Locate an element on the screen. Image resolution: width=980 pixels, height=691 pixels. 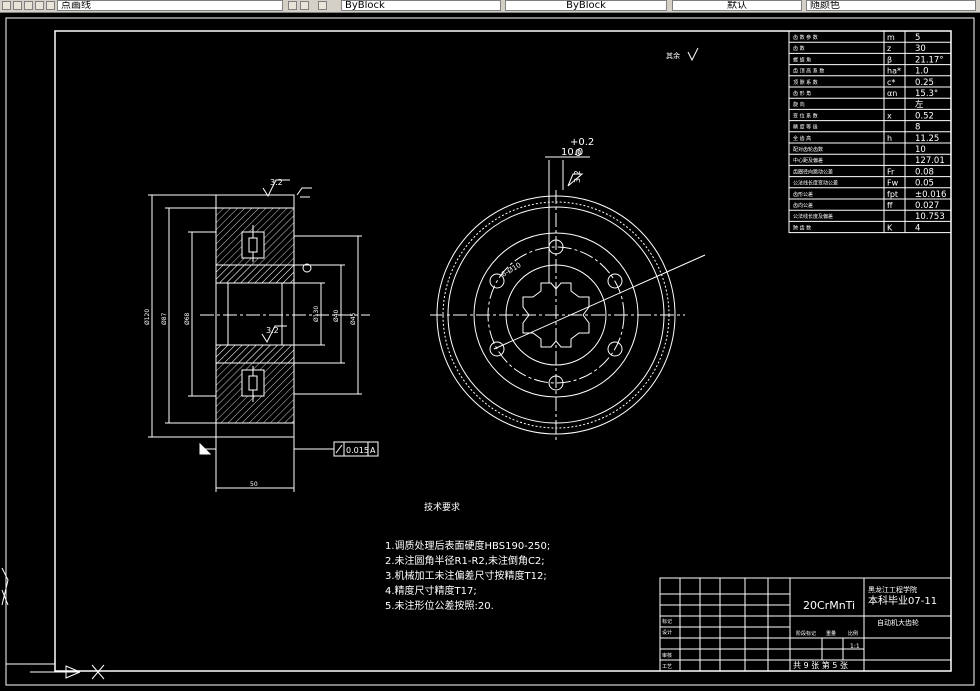
param-value: 5 is located at coordinates (917, 38).